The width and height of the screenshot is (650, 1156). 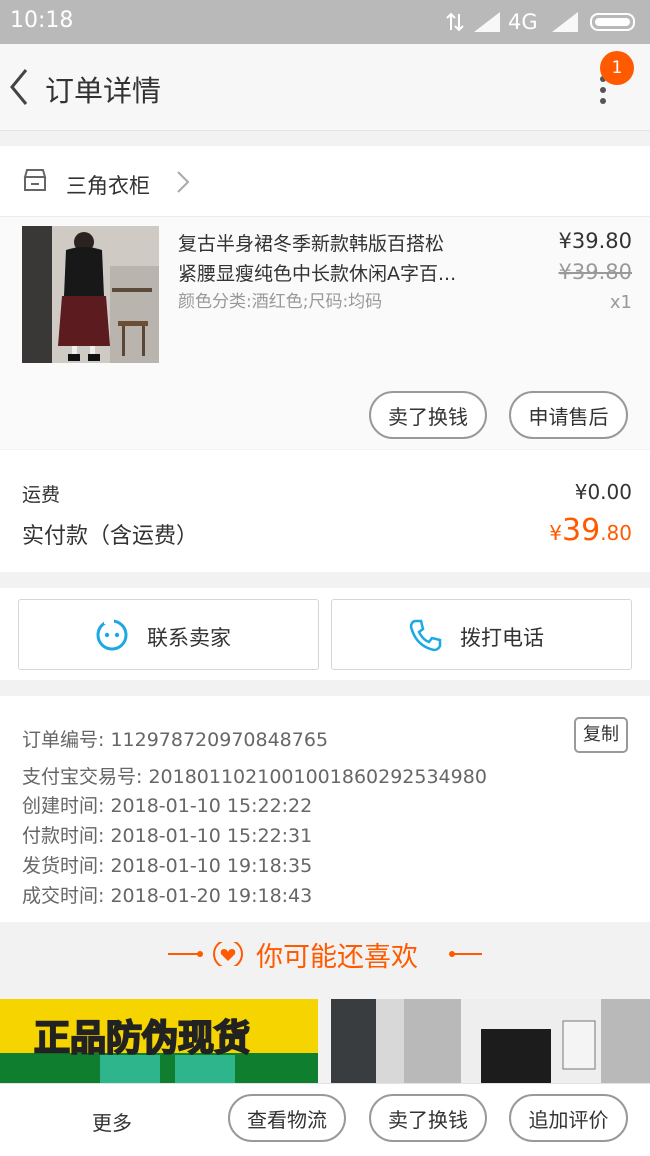 What do you see at coordinates (167, 896) in the screenshot?
I see `completed-time: 成交时间: 2018-01-20 19:18:43` at bounding box center [167, 896].